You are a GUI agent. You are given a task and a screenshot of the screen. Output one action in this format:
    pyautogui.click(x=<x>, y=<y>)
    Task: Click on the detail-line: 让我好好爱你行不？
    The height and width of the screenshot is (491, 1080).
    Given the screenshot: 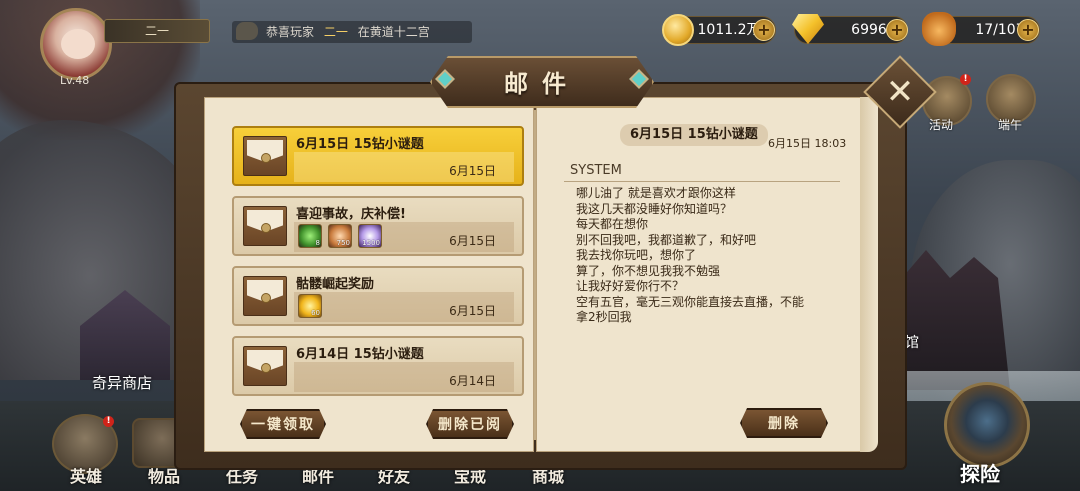 What is the action you would take?
    pyautogui.click(x=630, y=286)
    